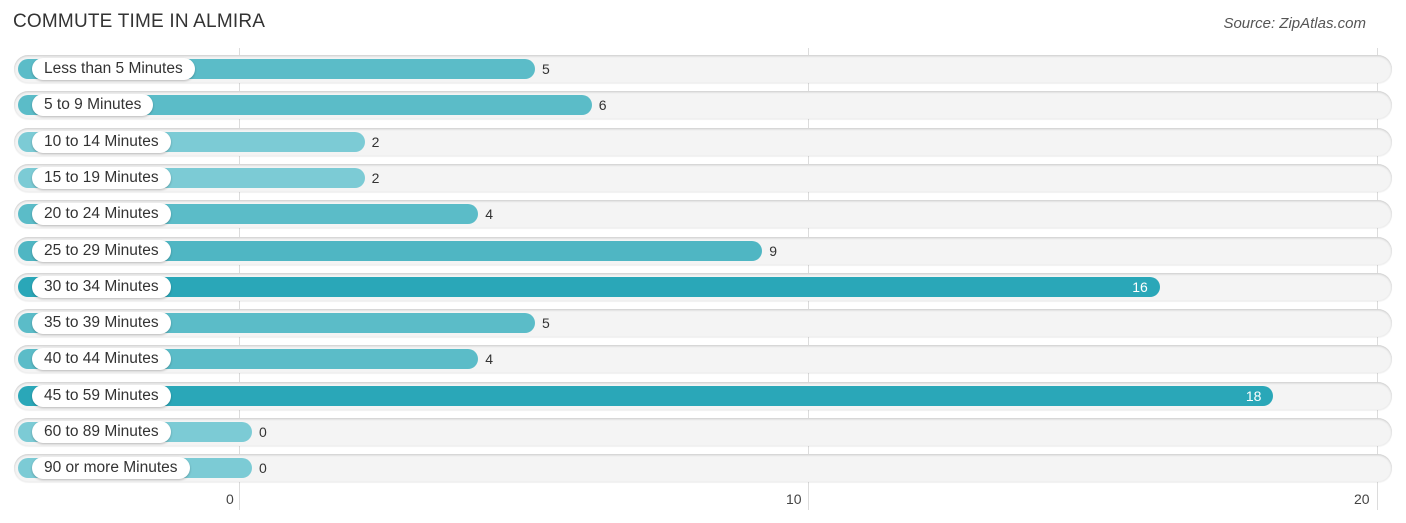 Image resolution: width=1406 pixels, height=523 pixels. I want to click on category-label: 10 to 14 Minutes, so click(101, 141).